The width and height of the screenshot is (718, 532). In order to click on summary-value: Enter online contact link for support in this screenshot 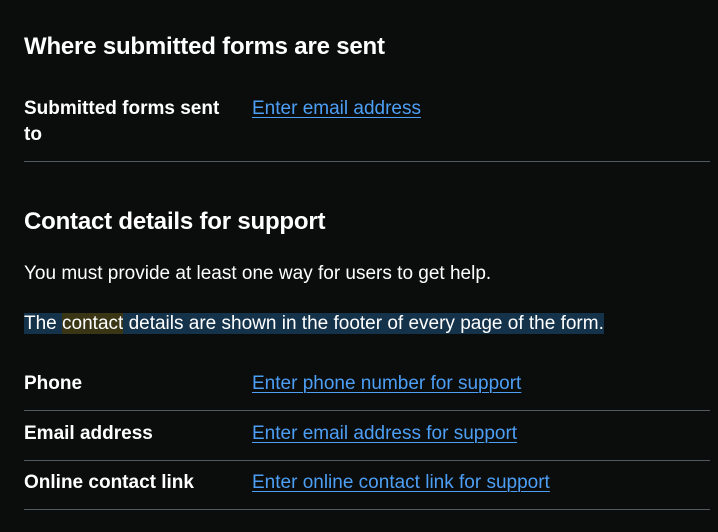, I will do `click(401, 483)`.